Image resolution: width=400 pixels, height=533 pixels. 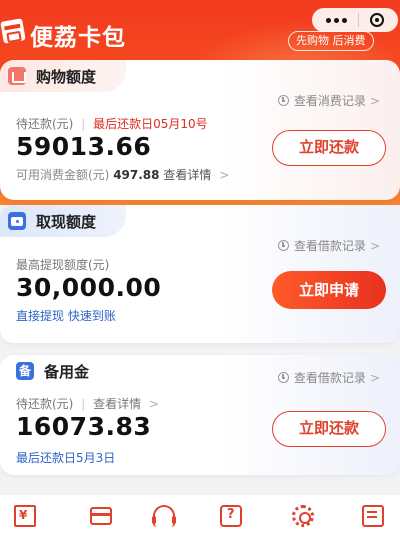 I want to click on reserve-icon: 备, so click(x=25, y=371).